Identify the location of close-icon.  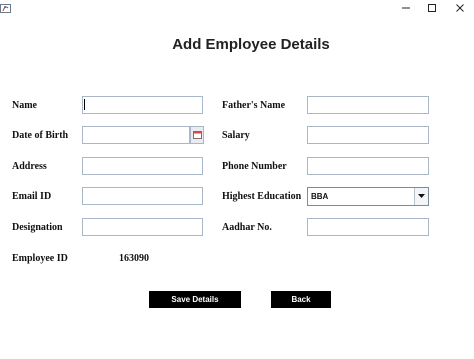
(460, 8).